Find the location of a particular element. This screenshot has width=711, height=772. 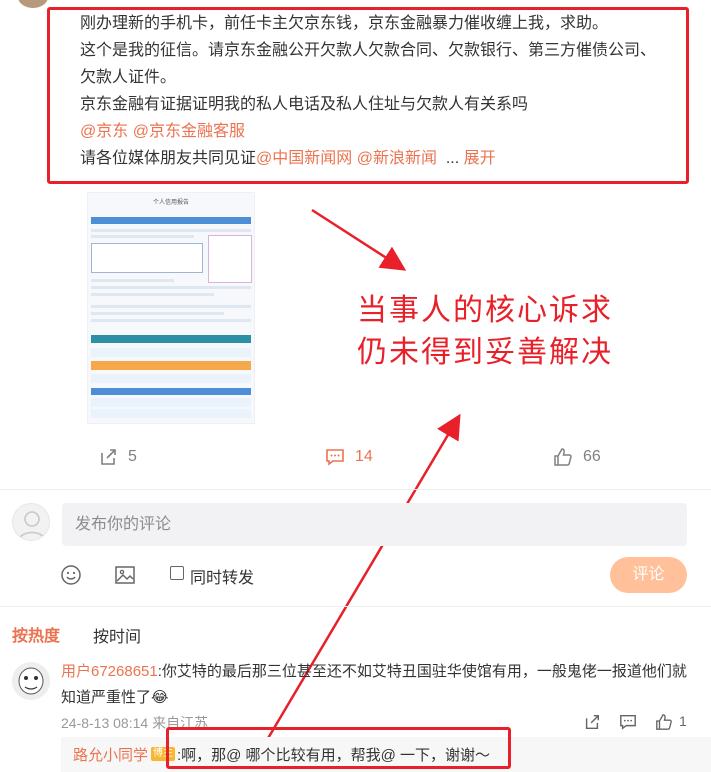

commenter-name: 用户67268651 is located at coordinates (109, 671).